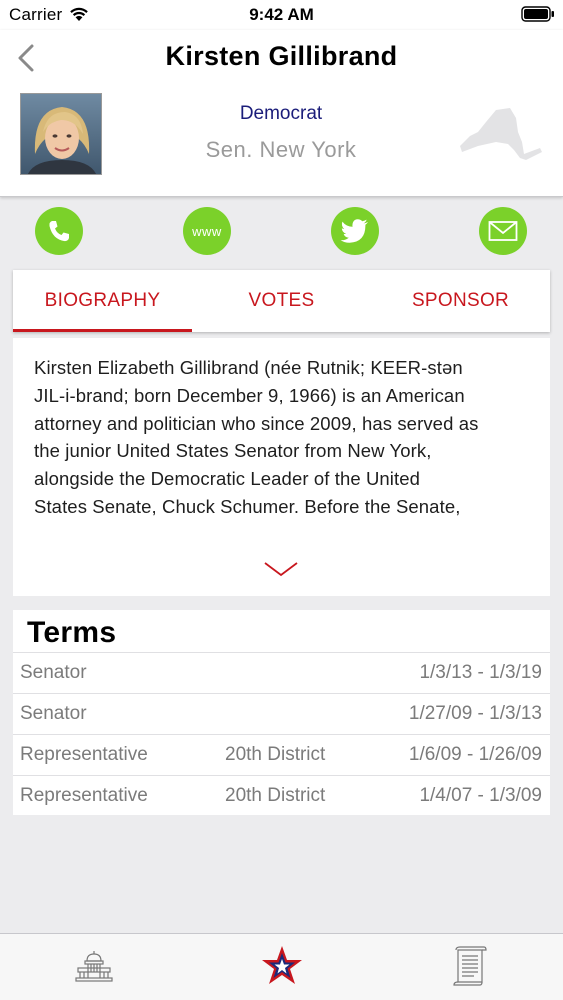 Image resolution: width=563 pixels, height=1000 pixels. Describe the element at coordinates (480, 795) in the screenshot. I see `term-dates: 1/4/07 - 1/3/09` at that location.